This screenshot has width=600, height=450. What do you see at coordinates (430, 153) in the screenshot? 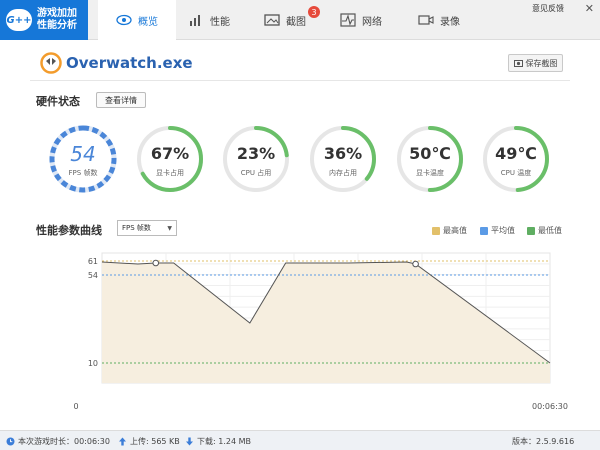
I see `gauge-gpu-temp-value: 50℃` at bounding box center [430, 153].